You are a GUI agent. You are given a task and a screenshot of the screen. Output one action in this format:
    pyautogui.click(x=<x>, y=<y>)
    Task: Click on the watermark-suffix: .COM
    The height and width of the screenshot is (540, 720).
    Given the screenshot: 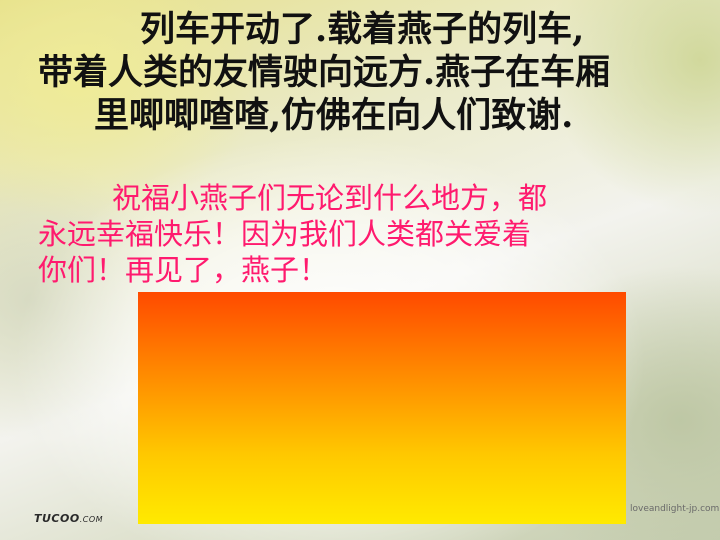 What is the action you would take?
    pyautogui.click(x=91, y=519)
    